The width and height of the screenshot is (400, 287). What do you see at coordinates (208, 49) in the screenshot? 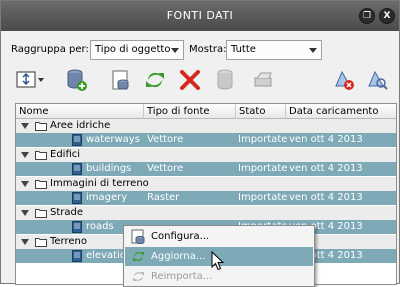
I see `show-label: Mostra:` at bounding box center [208, 49].